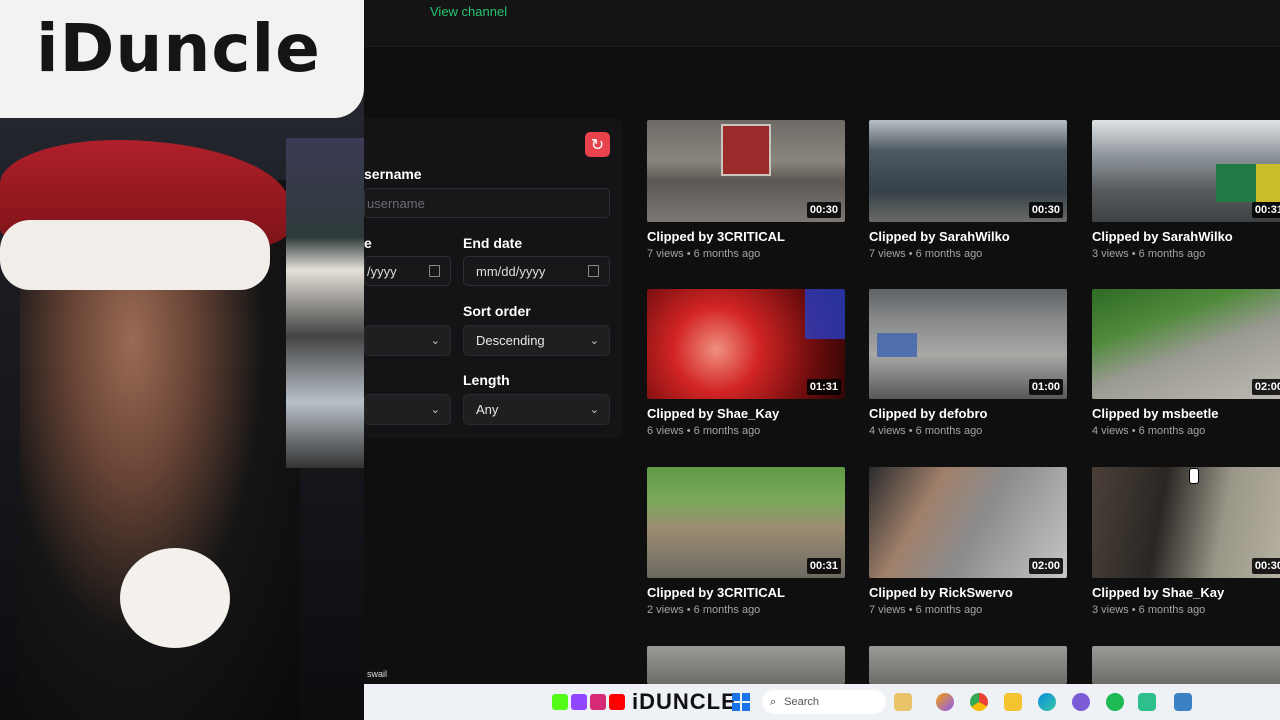 The width and height of the screenshot is (1280, 720). I want to click on stream-tag: swail, so click(377, 674).